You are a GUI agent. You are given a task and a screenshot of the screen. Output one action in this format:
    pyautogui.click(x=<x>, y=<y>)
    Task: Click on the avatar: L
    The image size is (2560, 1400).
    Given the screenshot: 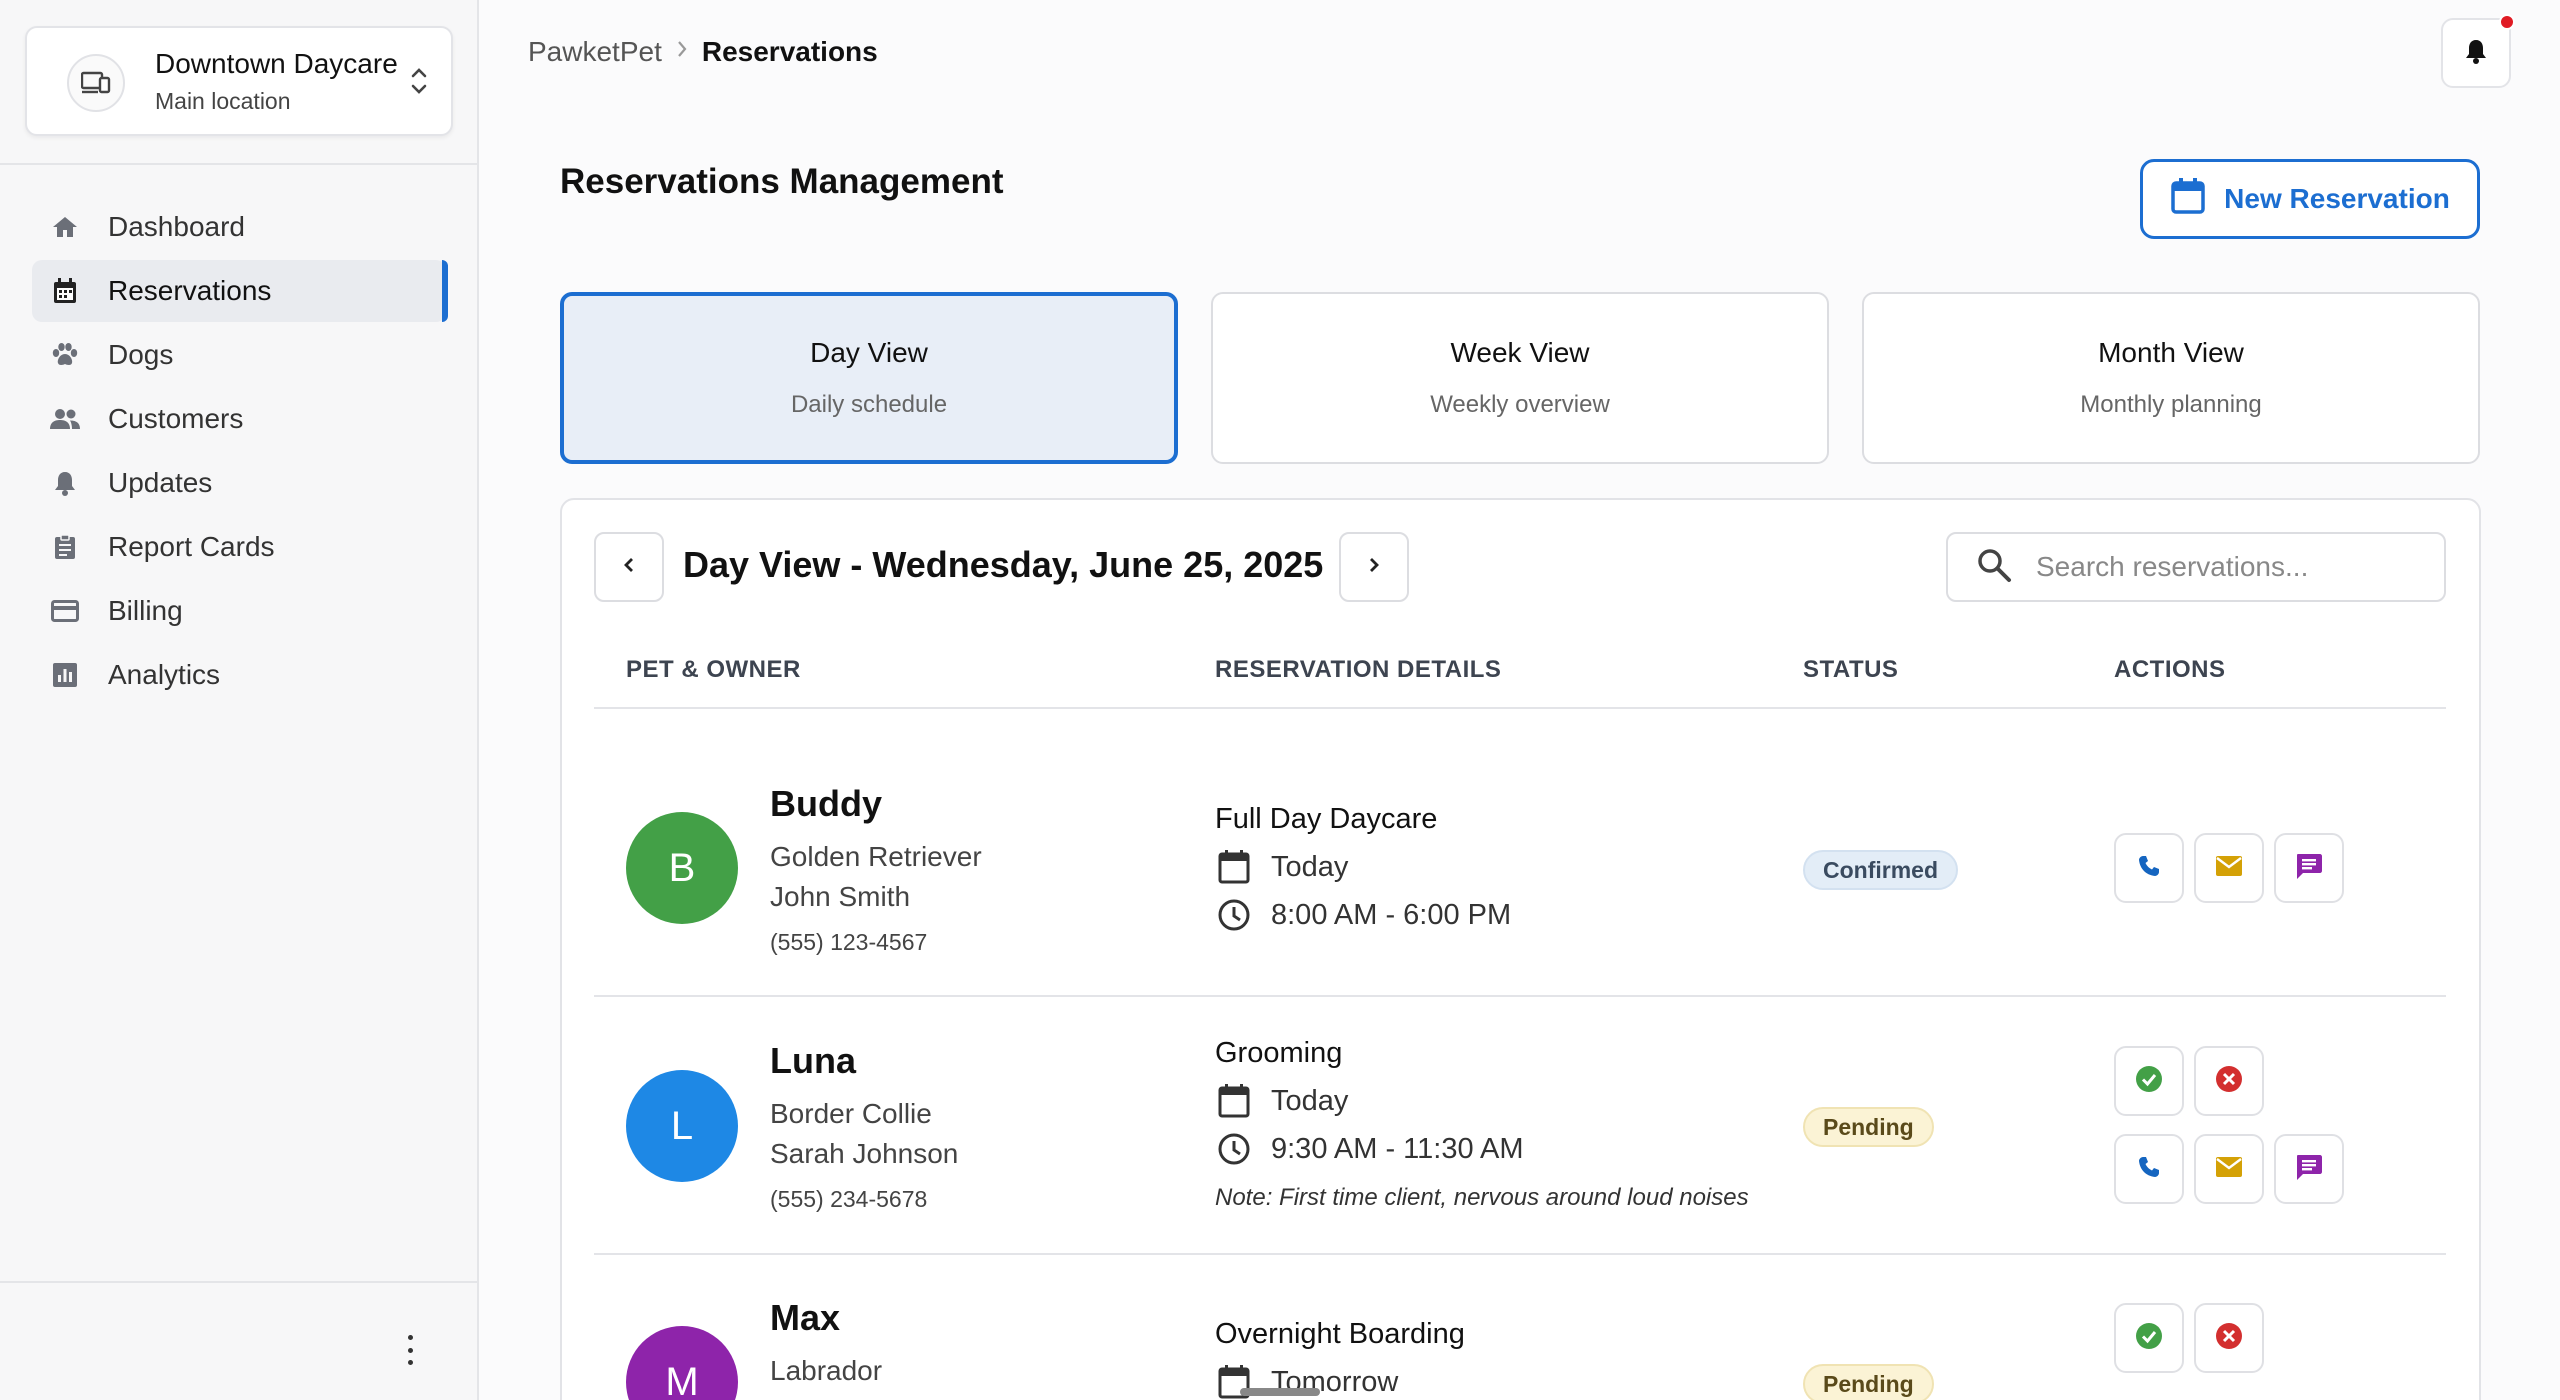 What is the action you would take?
    pyautogui.click(x=682, y=1126)
    